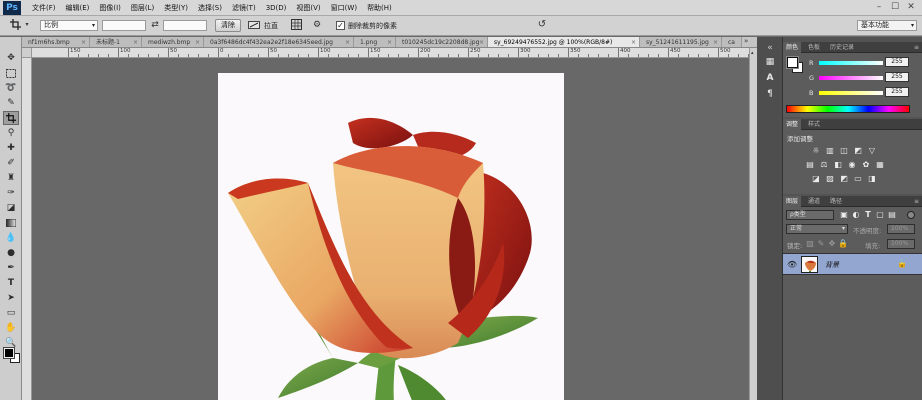  What do you see at coordinates (816, 178) in the screenshot?
I see `invert-adjust-icon: ◪` at bounding box center [816, 178].